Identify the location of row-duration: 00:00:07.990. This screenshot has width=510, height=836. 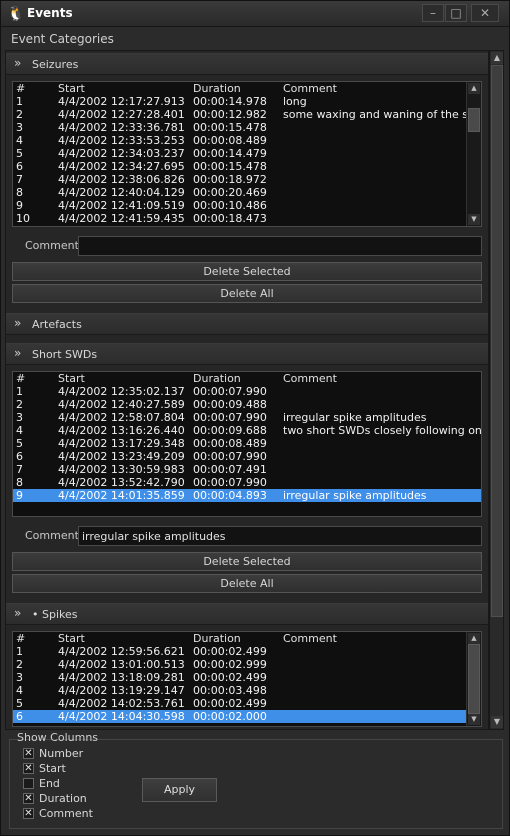
(230, 482).